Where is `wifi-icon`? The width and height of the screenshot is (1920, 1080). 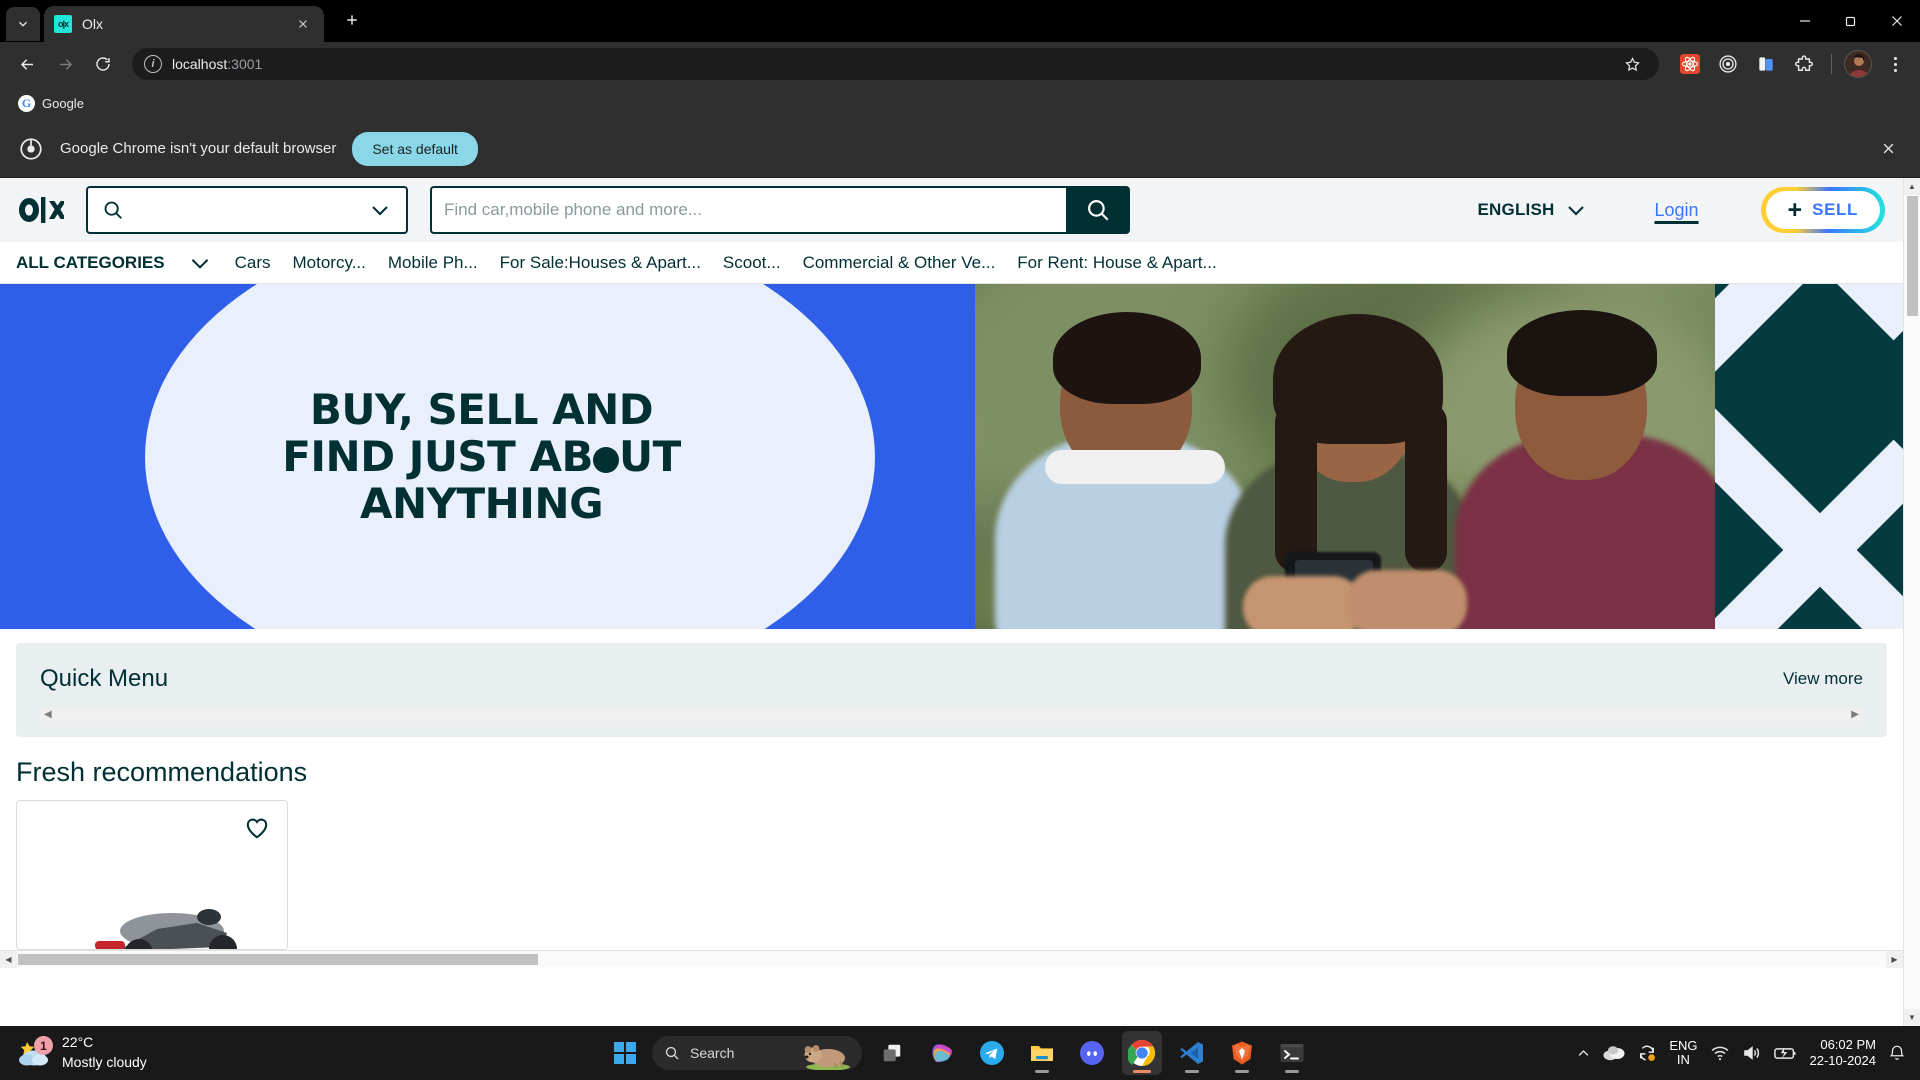
wifi-icon is located at coordinates (1720, 1053).